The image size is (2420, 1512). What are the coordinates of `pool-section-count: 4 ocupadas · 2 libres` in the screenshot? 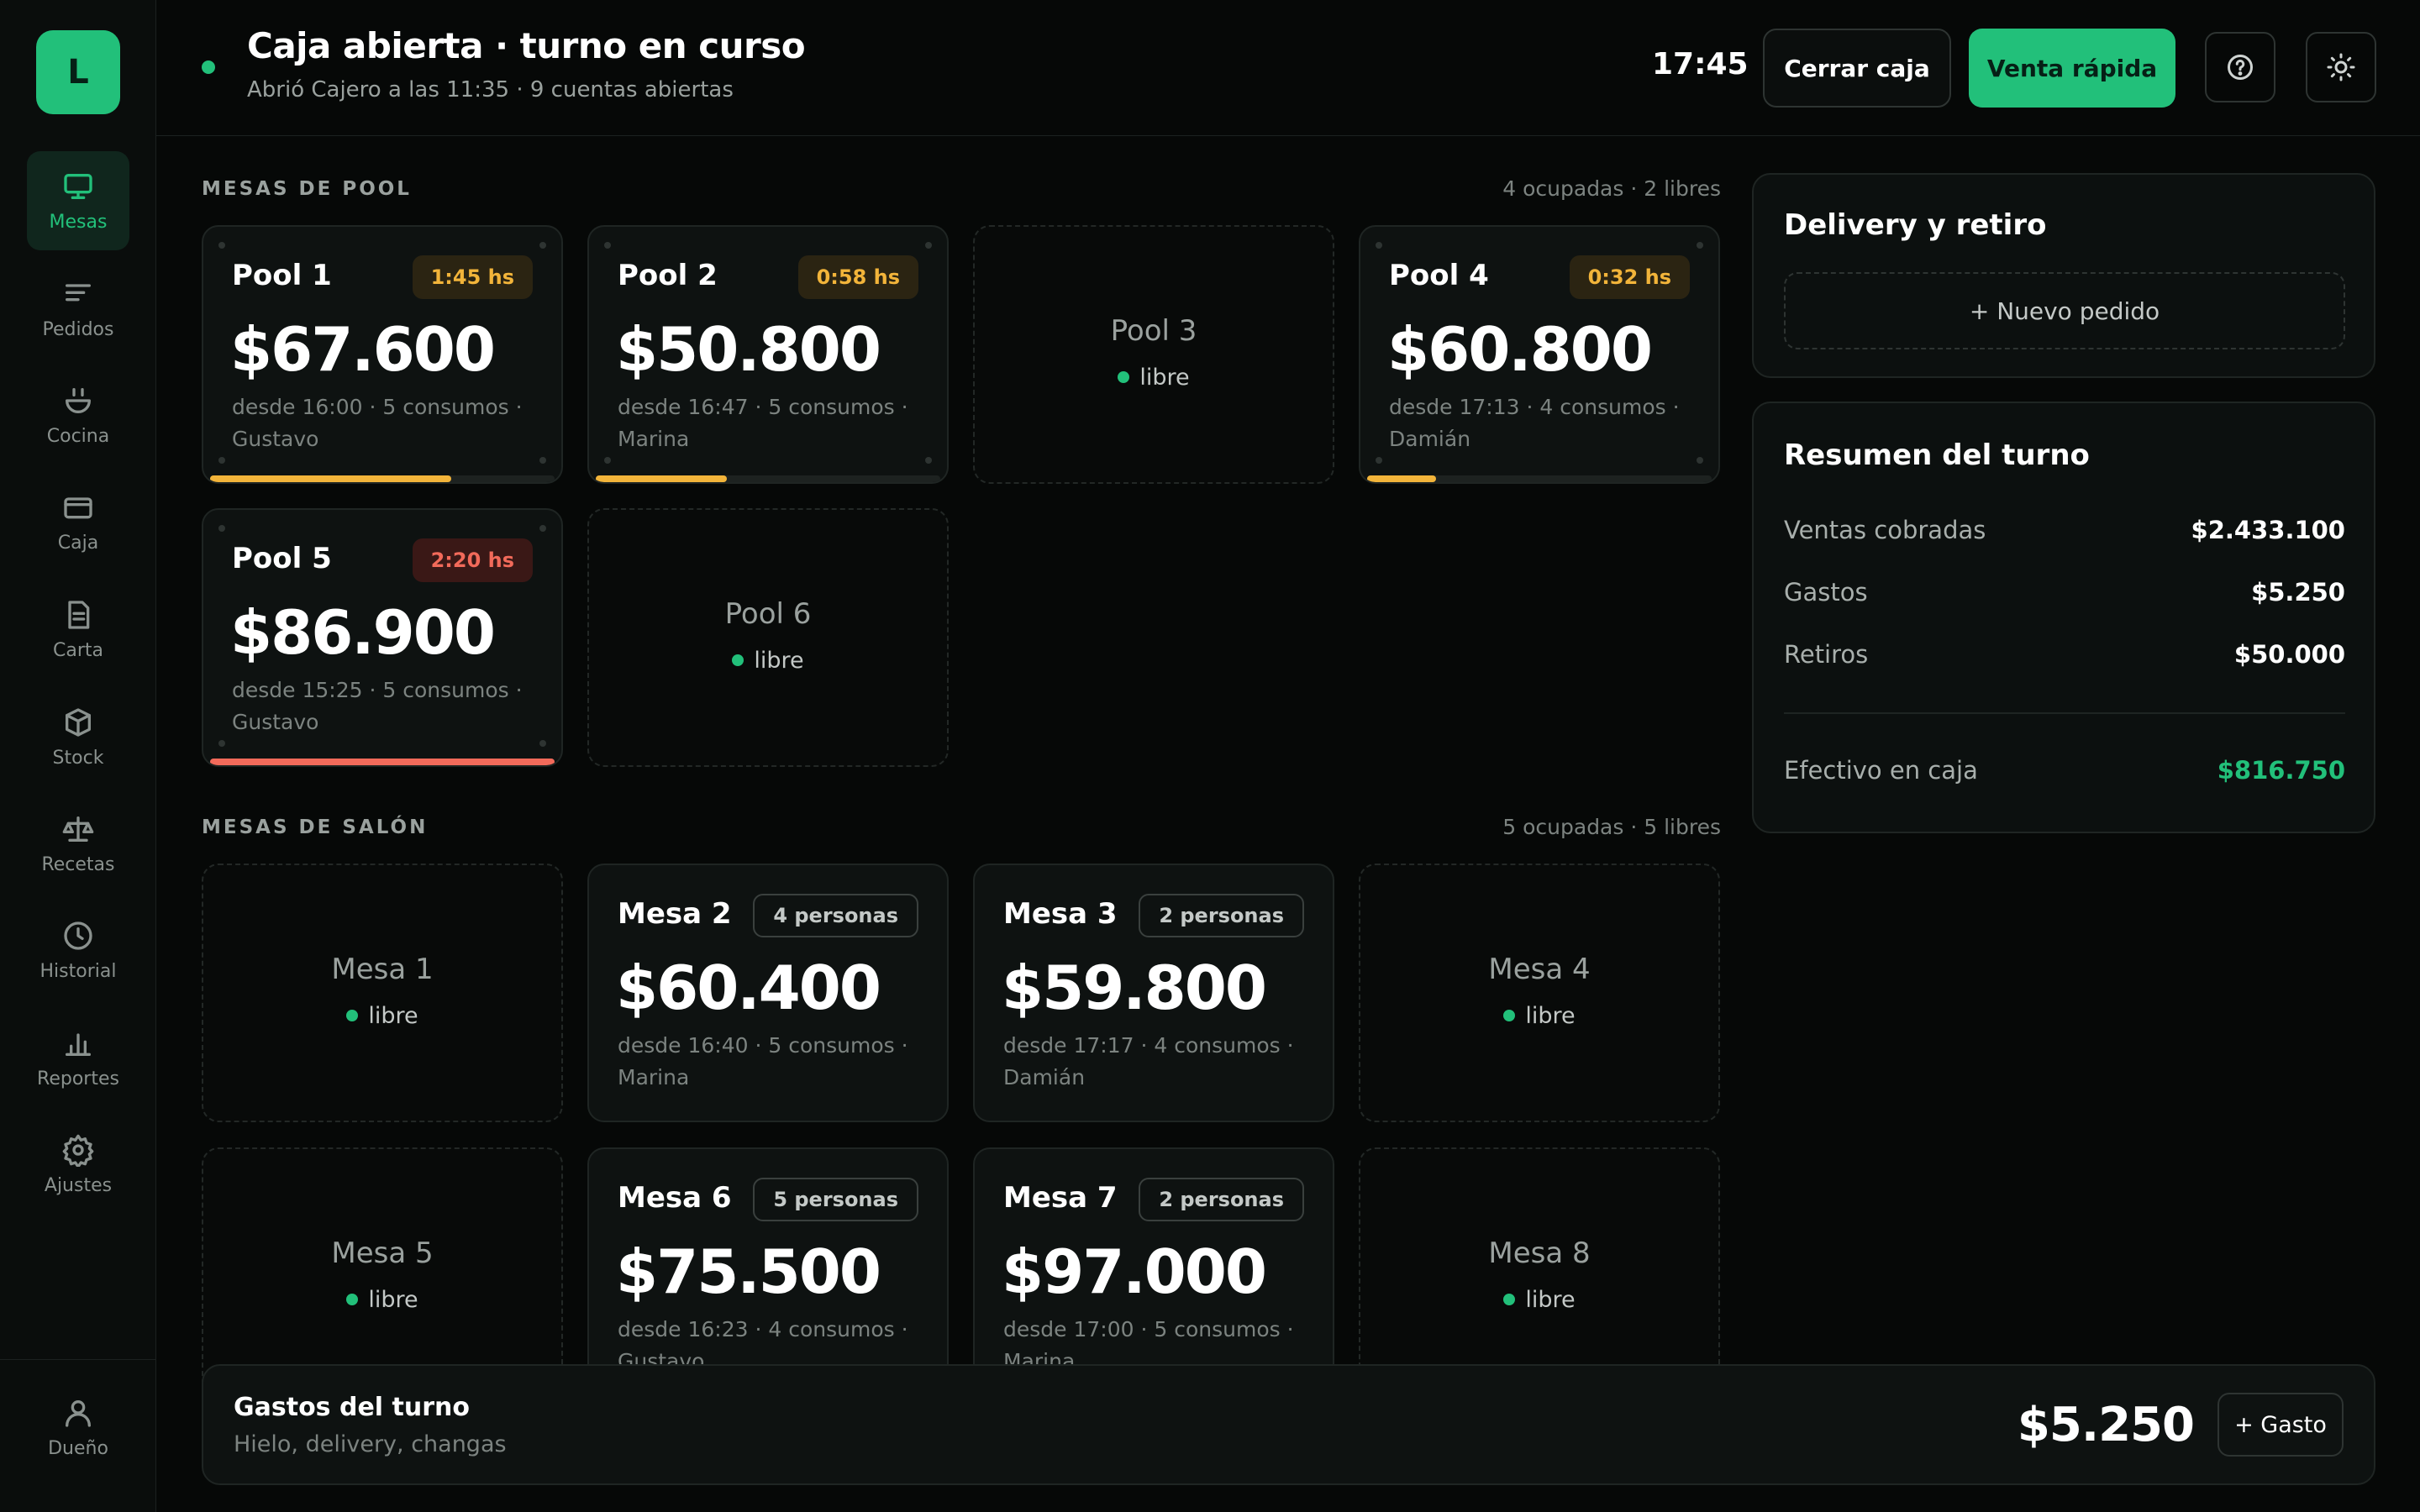 It's located at (1612, 188).